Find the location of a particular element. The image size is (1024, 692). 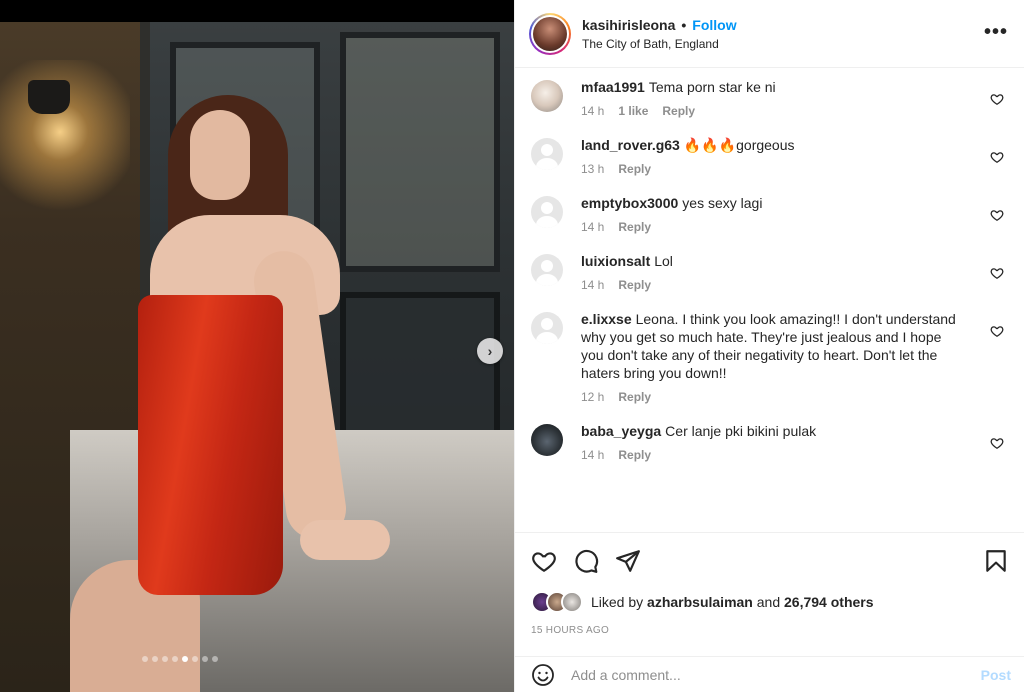

comment-text: yes sexy lagi is located at coordinates (722, 203).